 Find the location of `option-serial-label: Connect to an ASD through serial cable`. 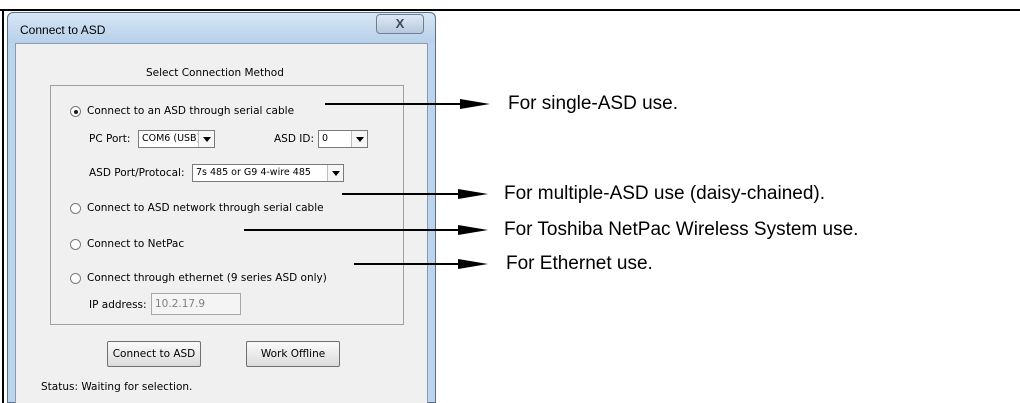

option-serial-label: Connect to an ASD through serial cable is located at coordinates (190, 111).